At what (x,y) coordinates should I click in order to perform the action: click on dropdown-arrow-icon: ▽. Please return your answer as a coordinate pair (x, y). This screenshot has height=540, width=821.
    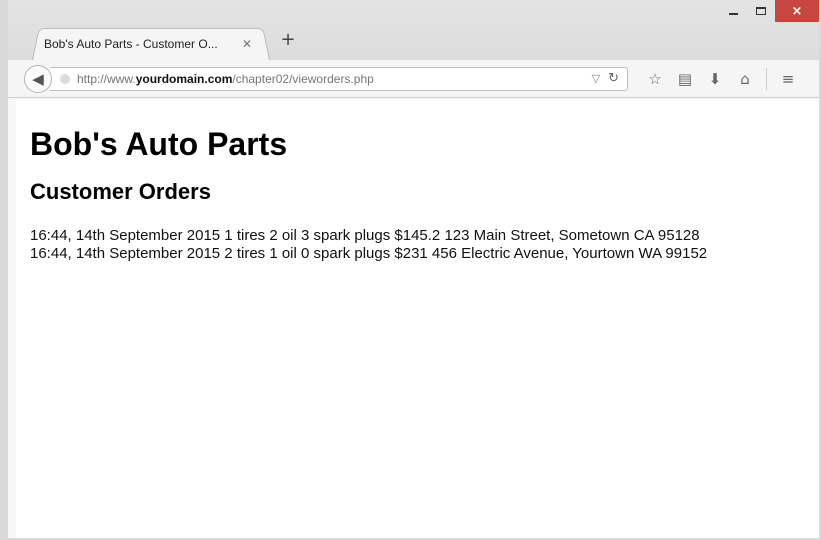
    Looking at the image, I should click on (596, 78).